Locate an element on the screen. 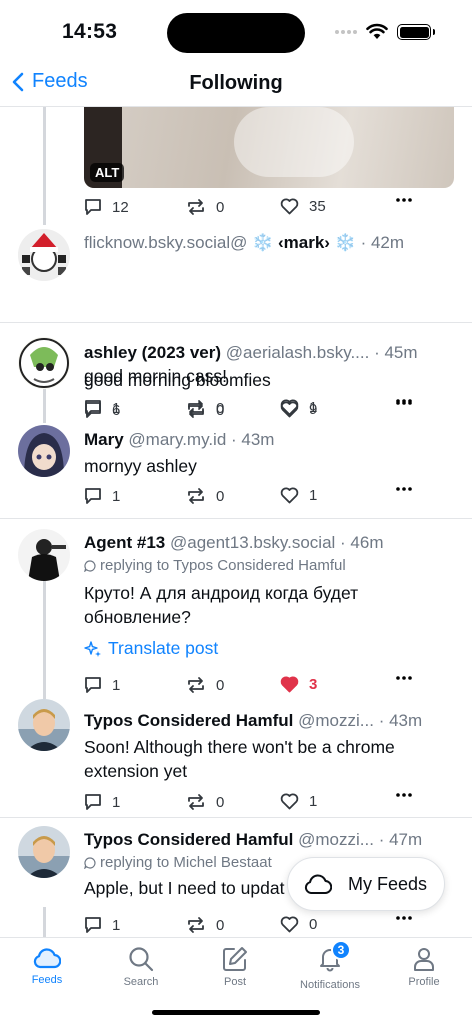  post-timestamp: · 46m is located at coordinates (361, 542).